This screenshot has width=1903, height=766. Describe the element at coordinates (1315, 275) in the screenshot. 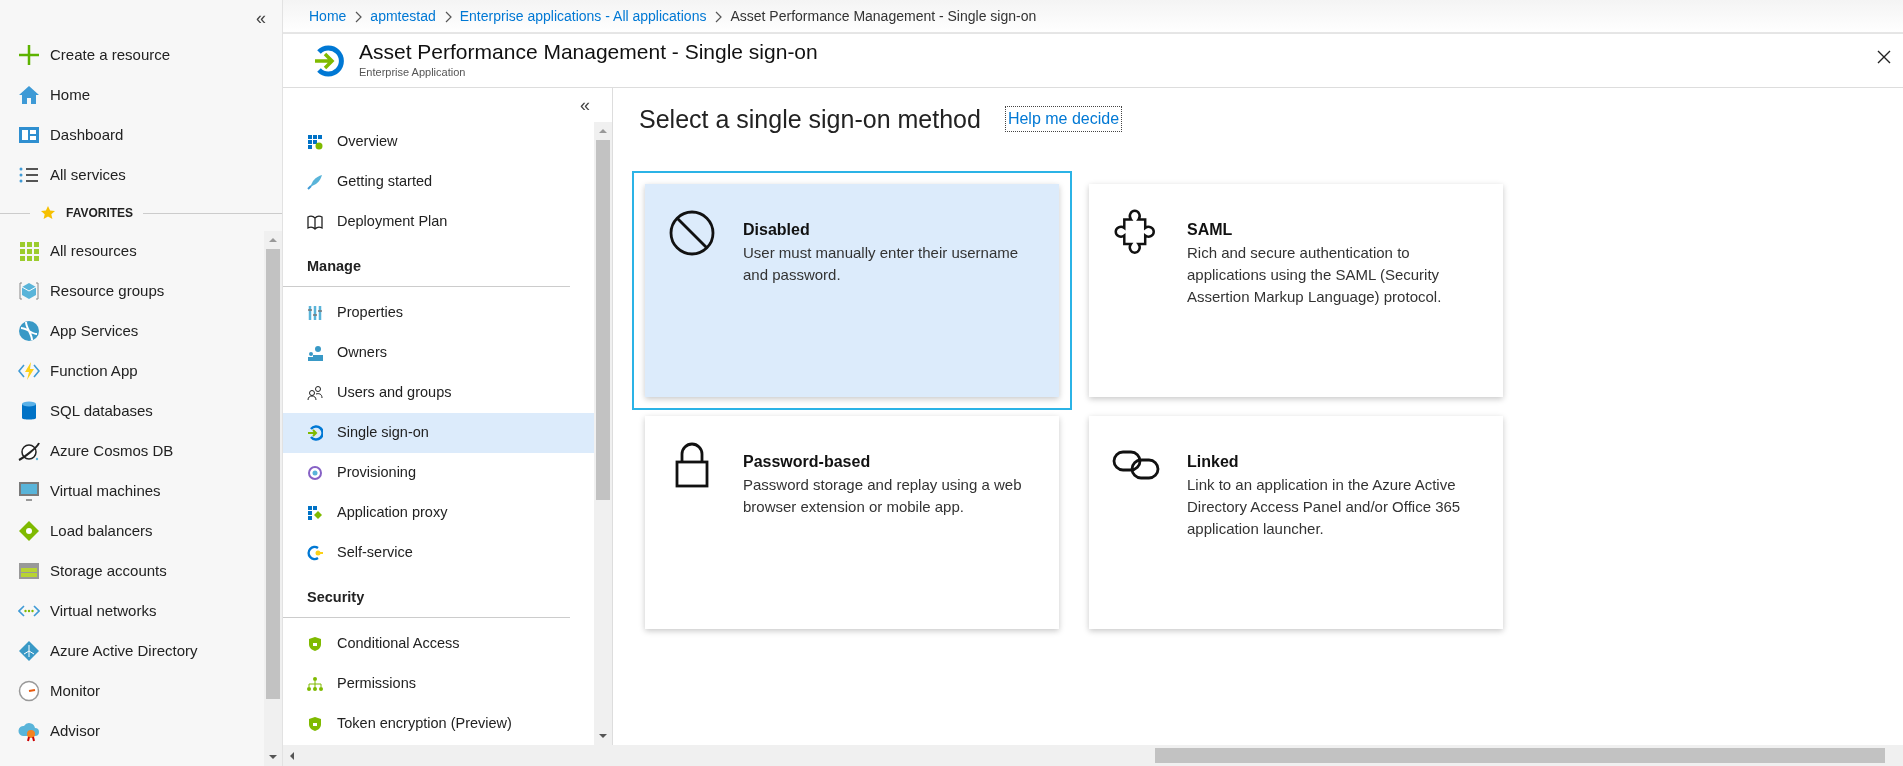

I see `card-description: Rich and secure authentication to applications using the SAML (Security Assertion Markup Language) protocol.` at that location.